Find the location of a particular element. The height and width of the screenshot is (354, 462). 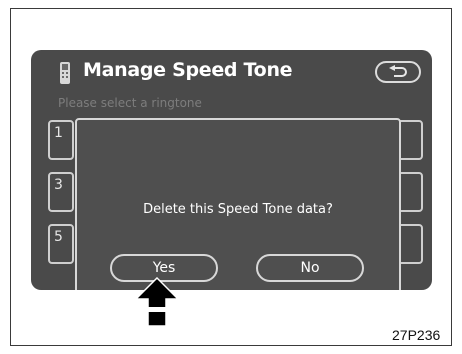

back-button is located at coordinates (398, 72).